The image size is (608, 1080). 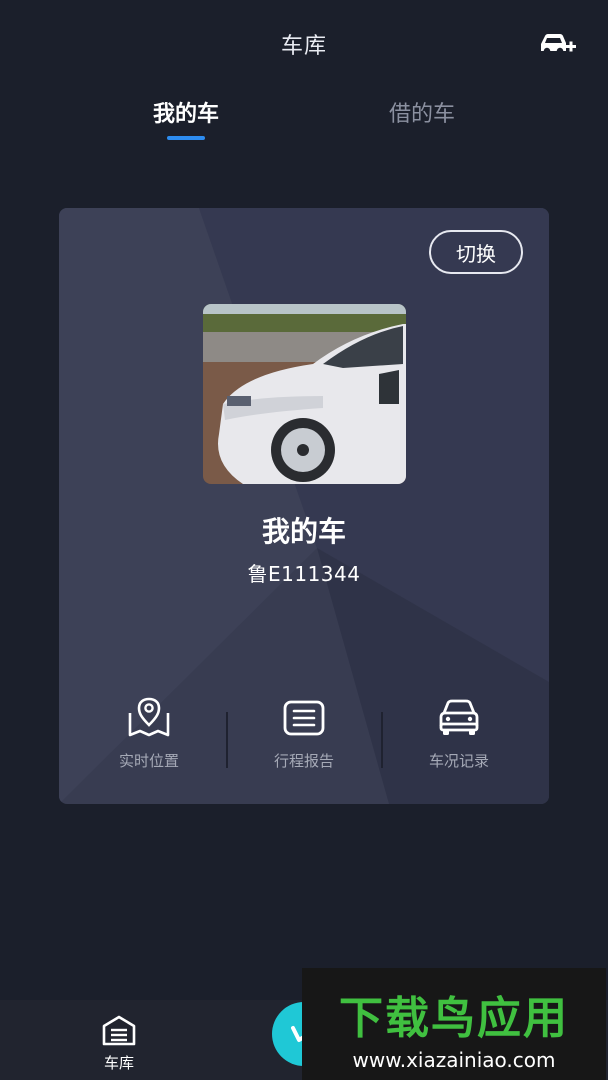 I want to click on watermark-url: www.xiazainiao.com, so click(x=454, y=1060).